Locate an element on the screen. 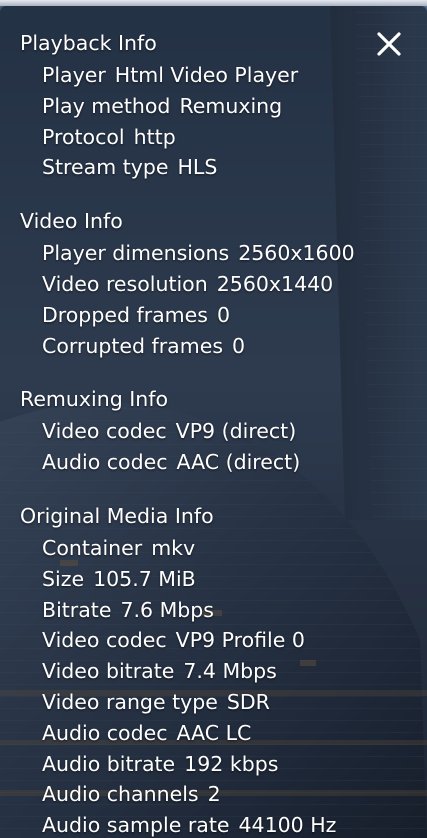  stat-value: 44100 Hz is located at coordinates (287, 825).